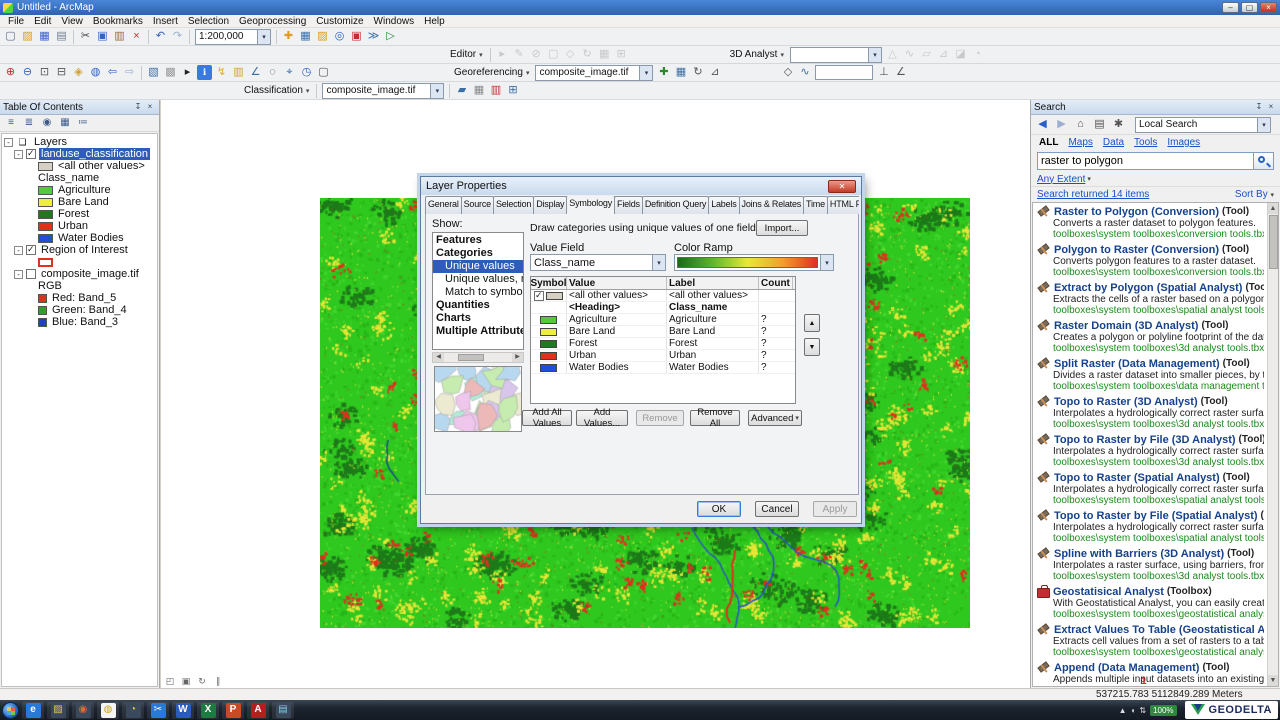  Describe the element at coordinates (204, 72) in the screenshot. I see `identify-icon: ℹ` at that location.